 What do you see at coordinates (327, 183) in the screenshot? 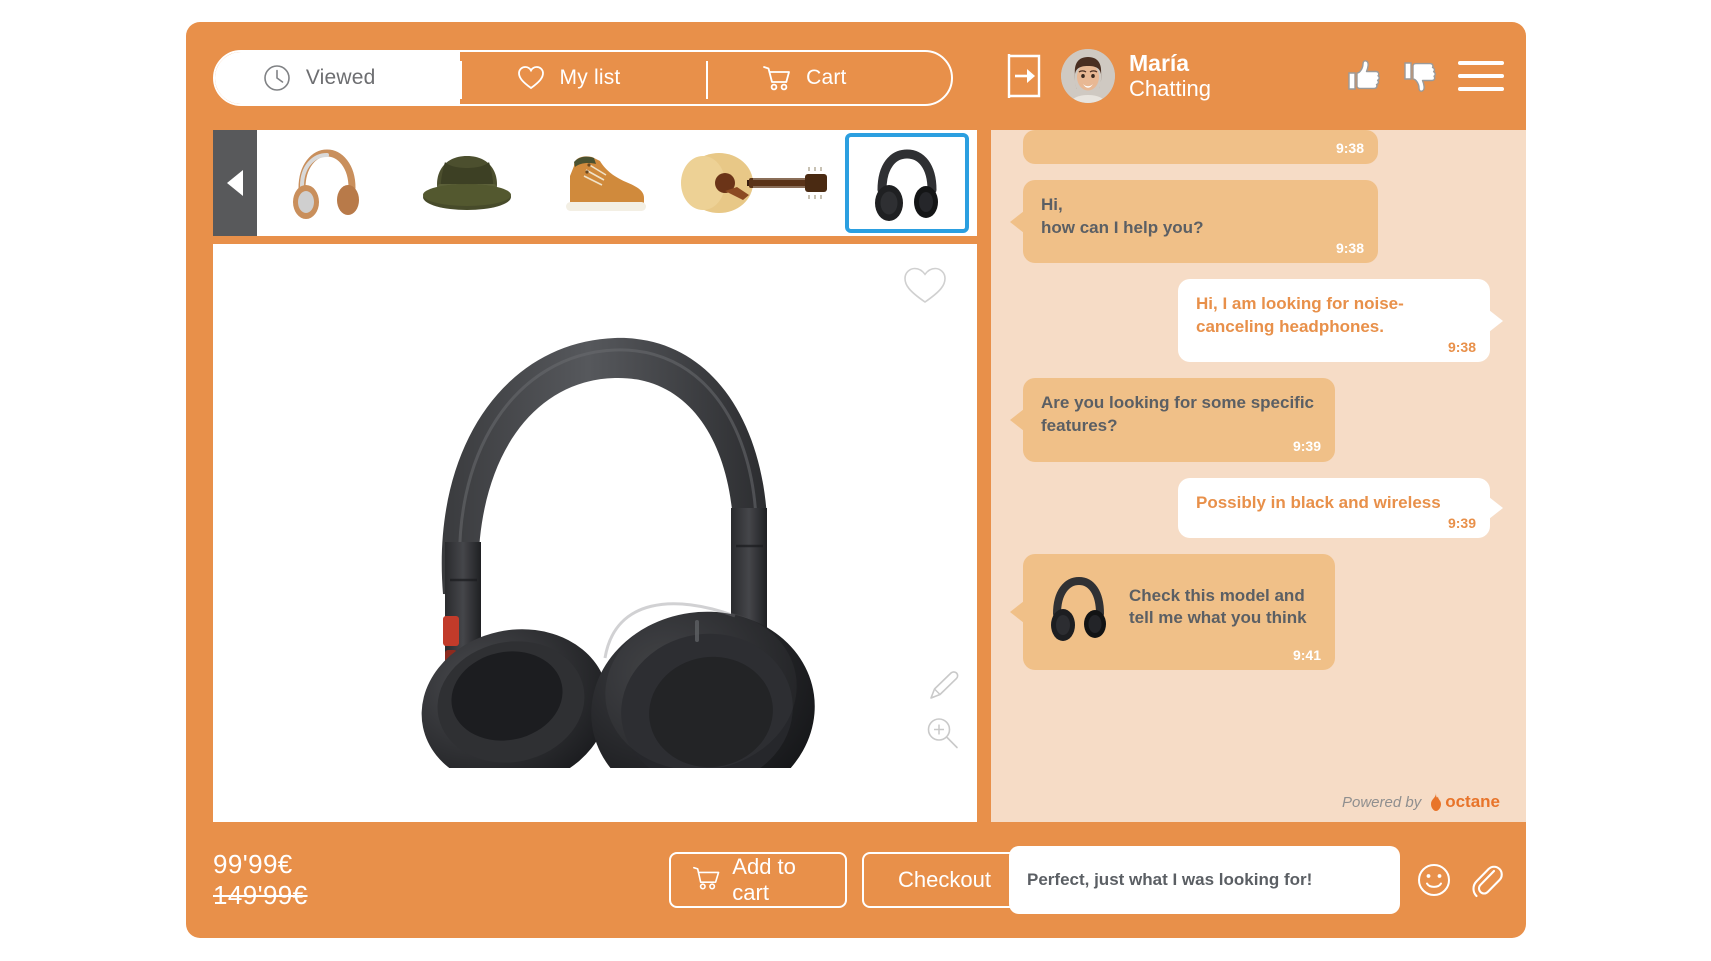
I see `carousel-item-headphones-tan` at bounding box center [327, 183].